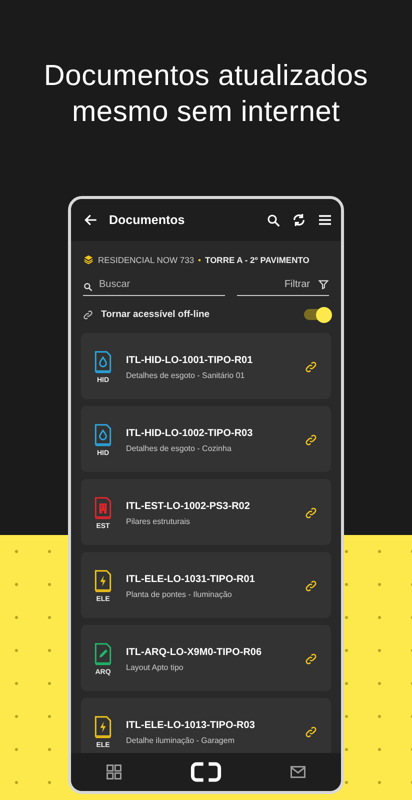  I want to click on sync-button, so click(299, 220).